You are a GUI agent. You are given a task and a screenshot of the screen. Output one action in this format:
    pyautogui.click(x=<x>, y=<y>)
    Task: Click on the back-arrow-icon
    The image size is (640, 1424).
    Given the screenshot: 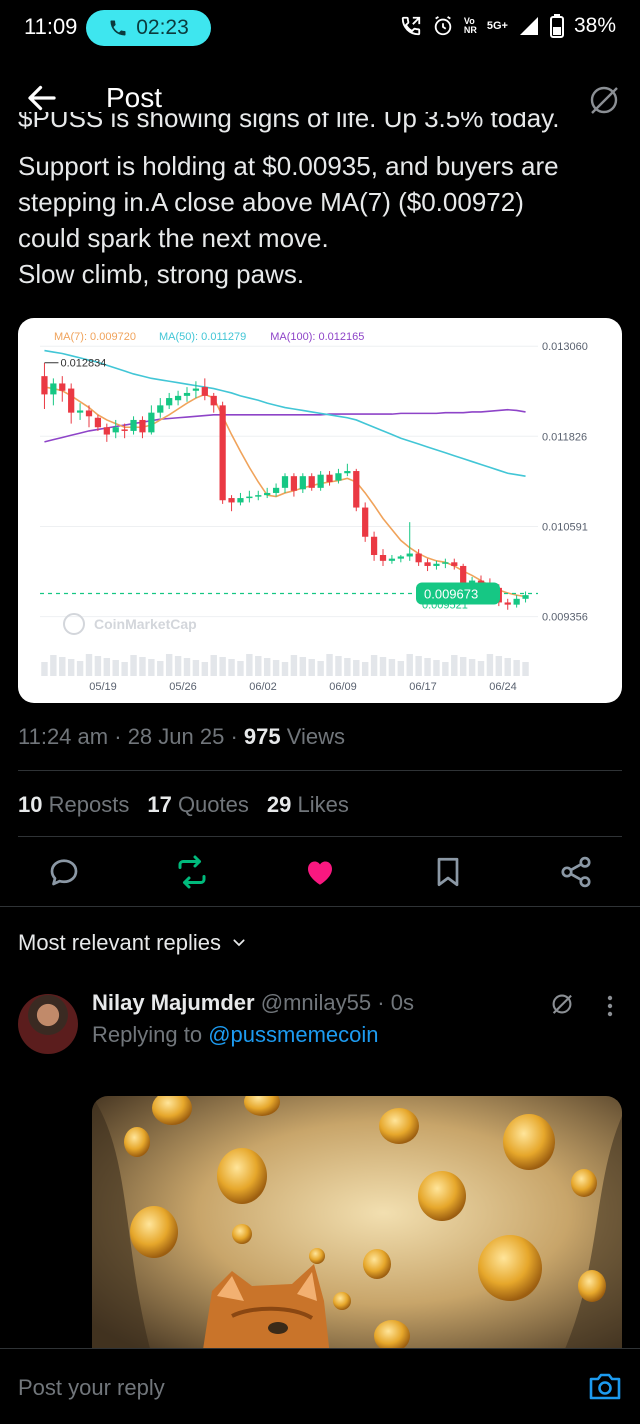 What is the action you would take?
    pyautogui.click(x=42, y=98)
    